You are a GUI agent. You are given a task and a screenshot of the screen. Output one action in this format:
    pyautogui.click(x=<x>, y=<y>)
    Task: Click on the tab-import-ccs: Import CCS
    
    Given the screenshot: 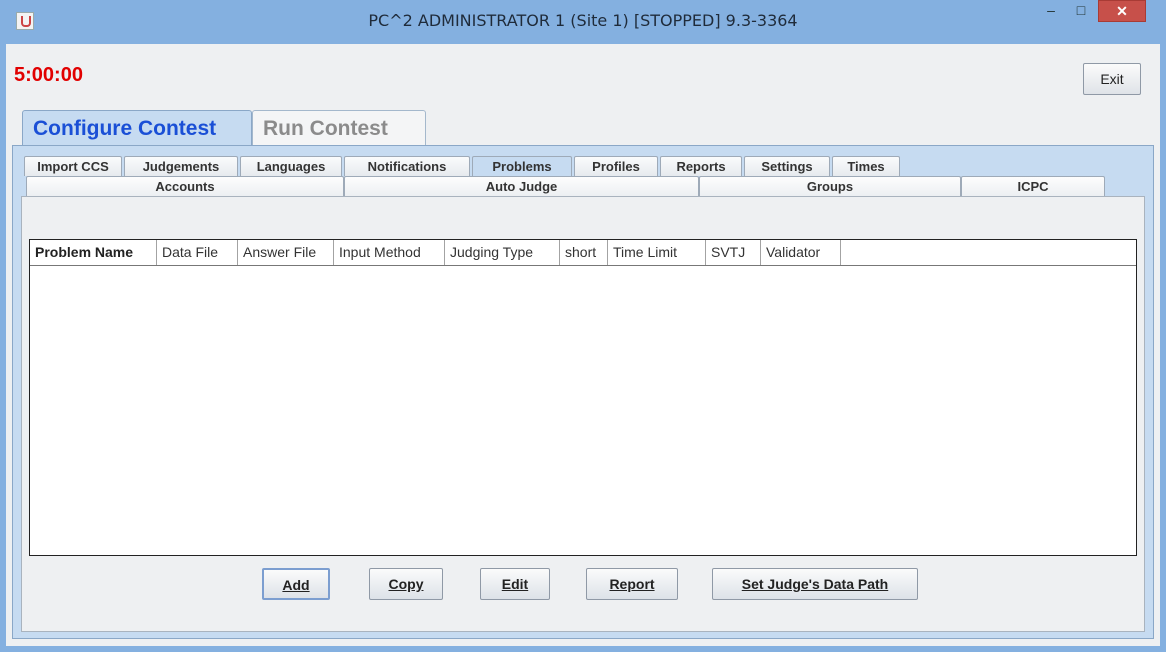 What is the action you would take?
    pyautogui.click(x=73, y=166)
    